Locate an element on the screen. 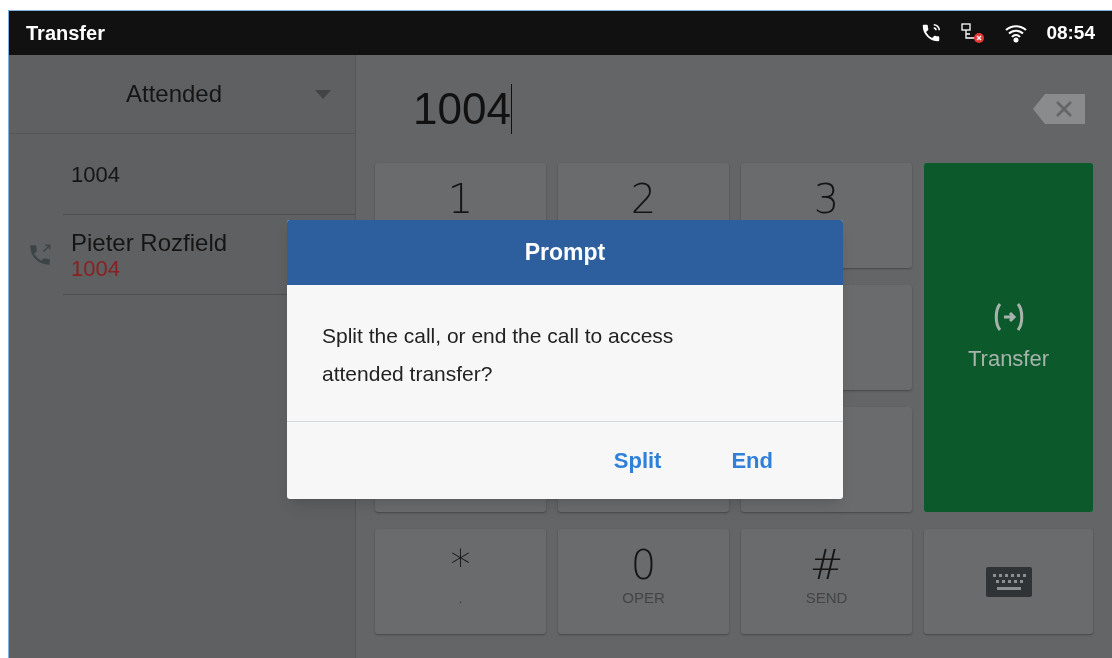  screen-title: Transfer is located at coordinates (65, 33).